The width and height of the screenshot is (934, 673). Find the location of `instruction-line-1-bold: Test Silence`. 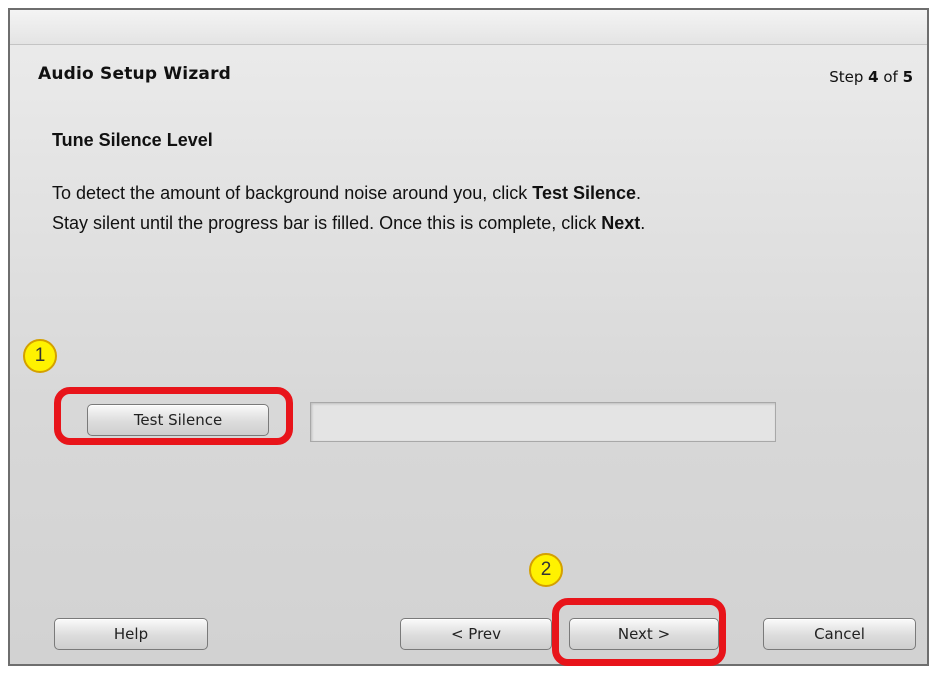

instruction-line-1-bold: Test Silence is located at coordinates (584, 193).